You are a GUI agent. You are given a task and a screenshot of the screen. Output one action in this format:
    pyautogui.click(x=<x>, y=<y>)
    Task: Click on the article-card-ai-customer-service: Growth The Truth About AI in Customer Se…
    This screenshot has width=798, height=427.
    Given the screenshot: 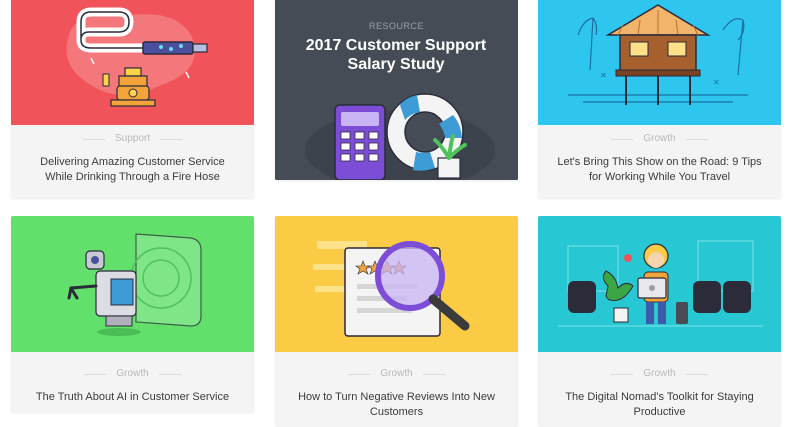 What is the action you would take?
    pyautogui.click(x=132, y=314)
    